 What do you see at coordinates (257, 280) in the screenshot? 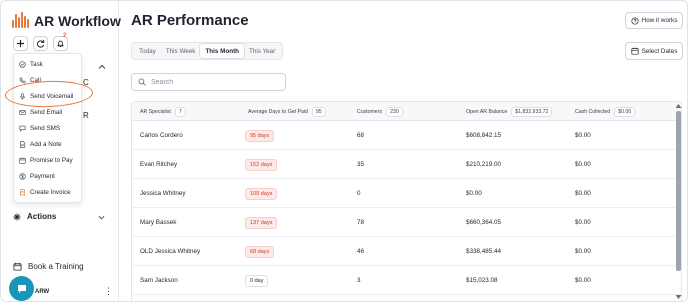
I see `avg-days-cell: 0 day` at bounding box center [257, 280].